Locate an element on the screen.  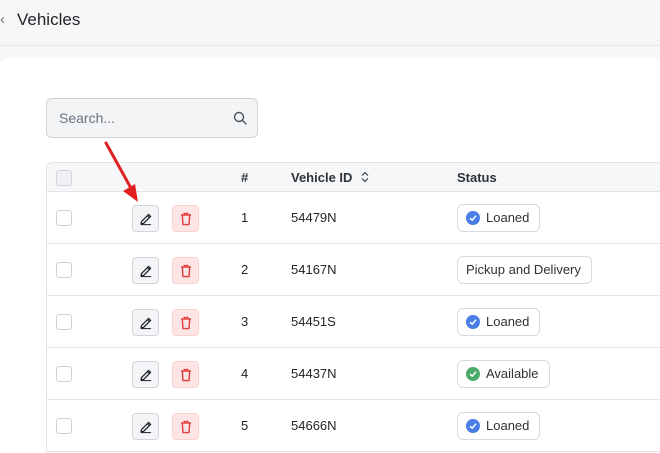
page-header: ‹ Vehicles is located at coordinates (330, 23).